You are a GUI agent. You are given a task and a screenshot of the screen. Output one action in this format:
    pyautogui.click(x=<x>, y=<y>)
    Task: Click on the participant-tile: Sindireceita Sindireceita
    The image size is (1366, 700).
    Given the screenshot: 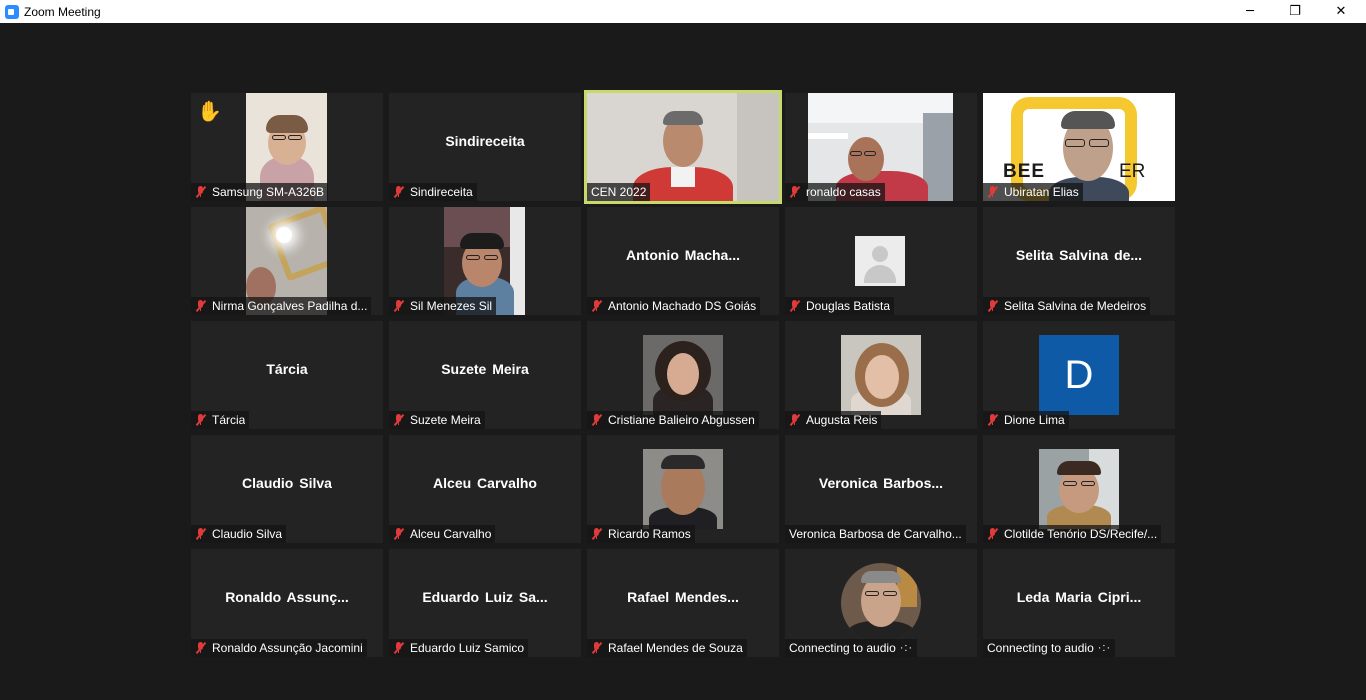 What is the action you would take?
    pyautogui.click(x=485, y=147)
    